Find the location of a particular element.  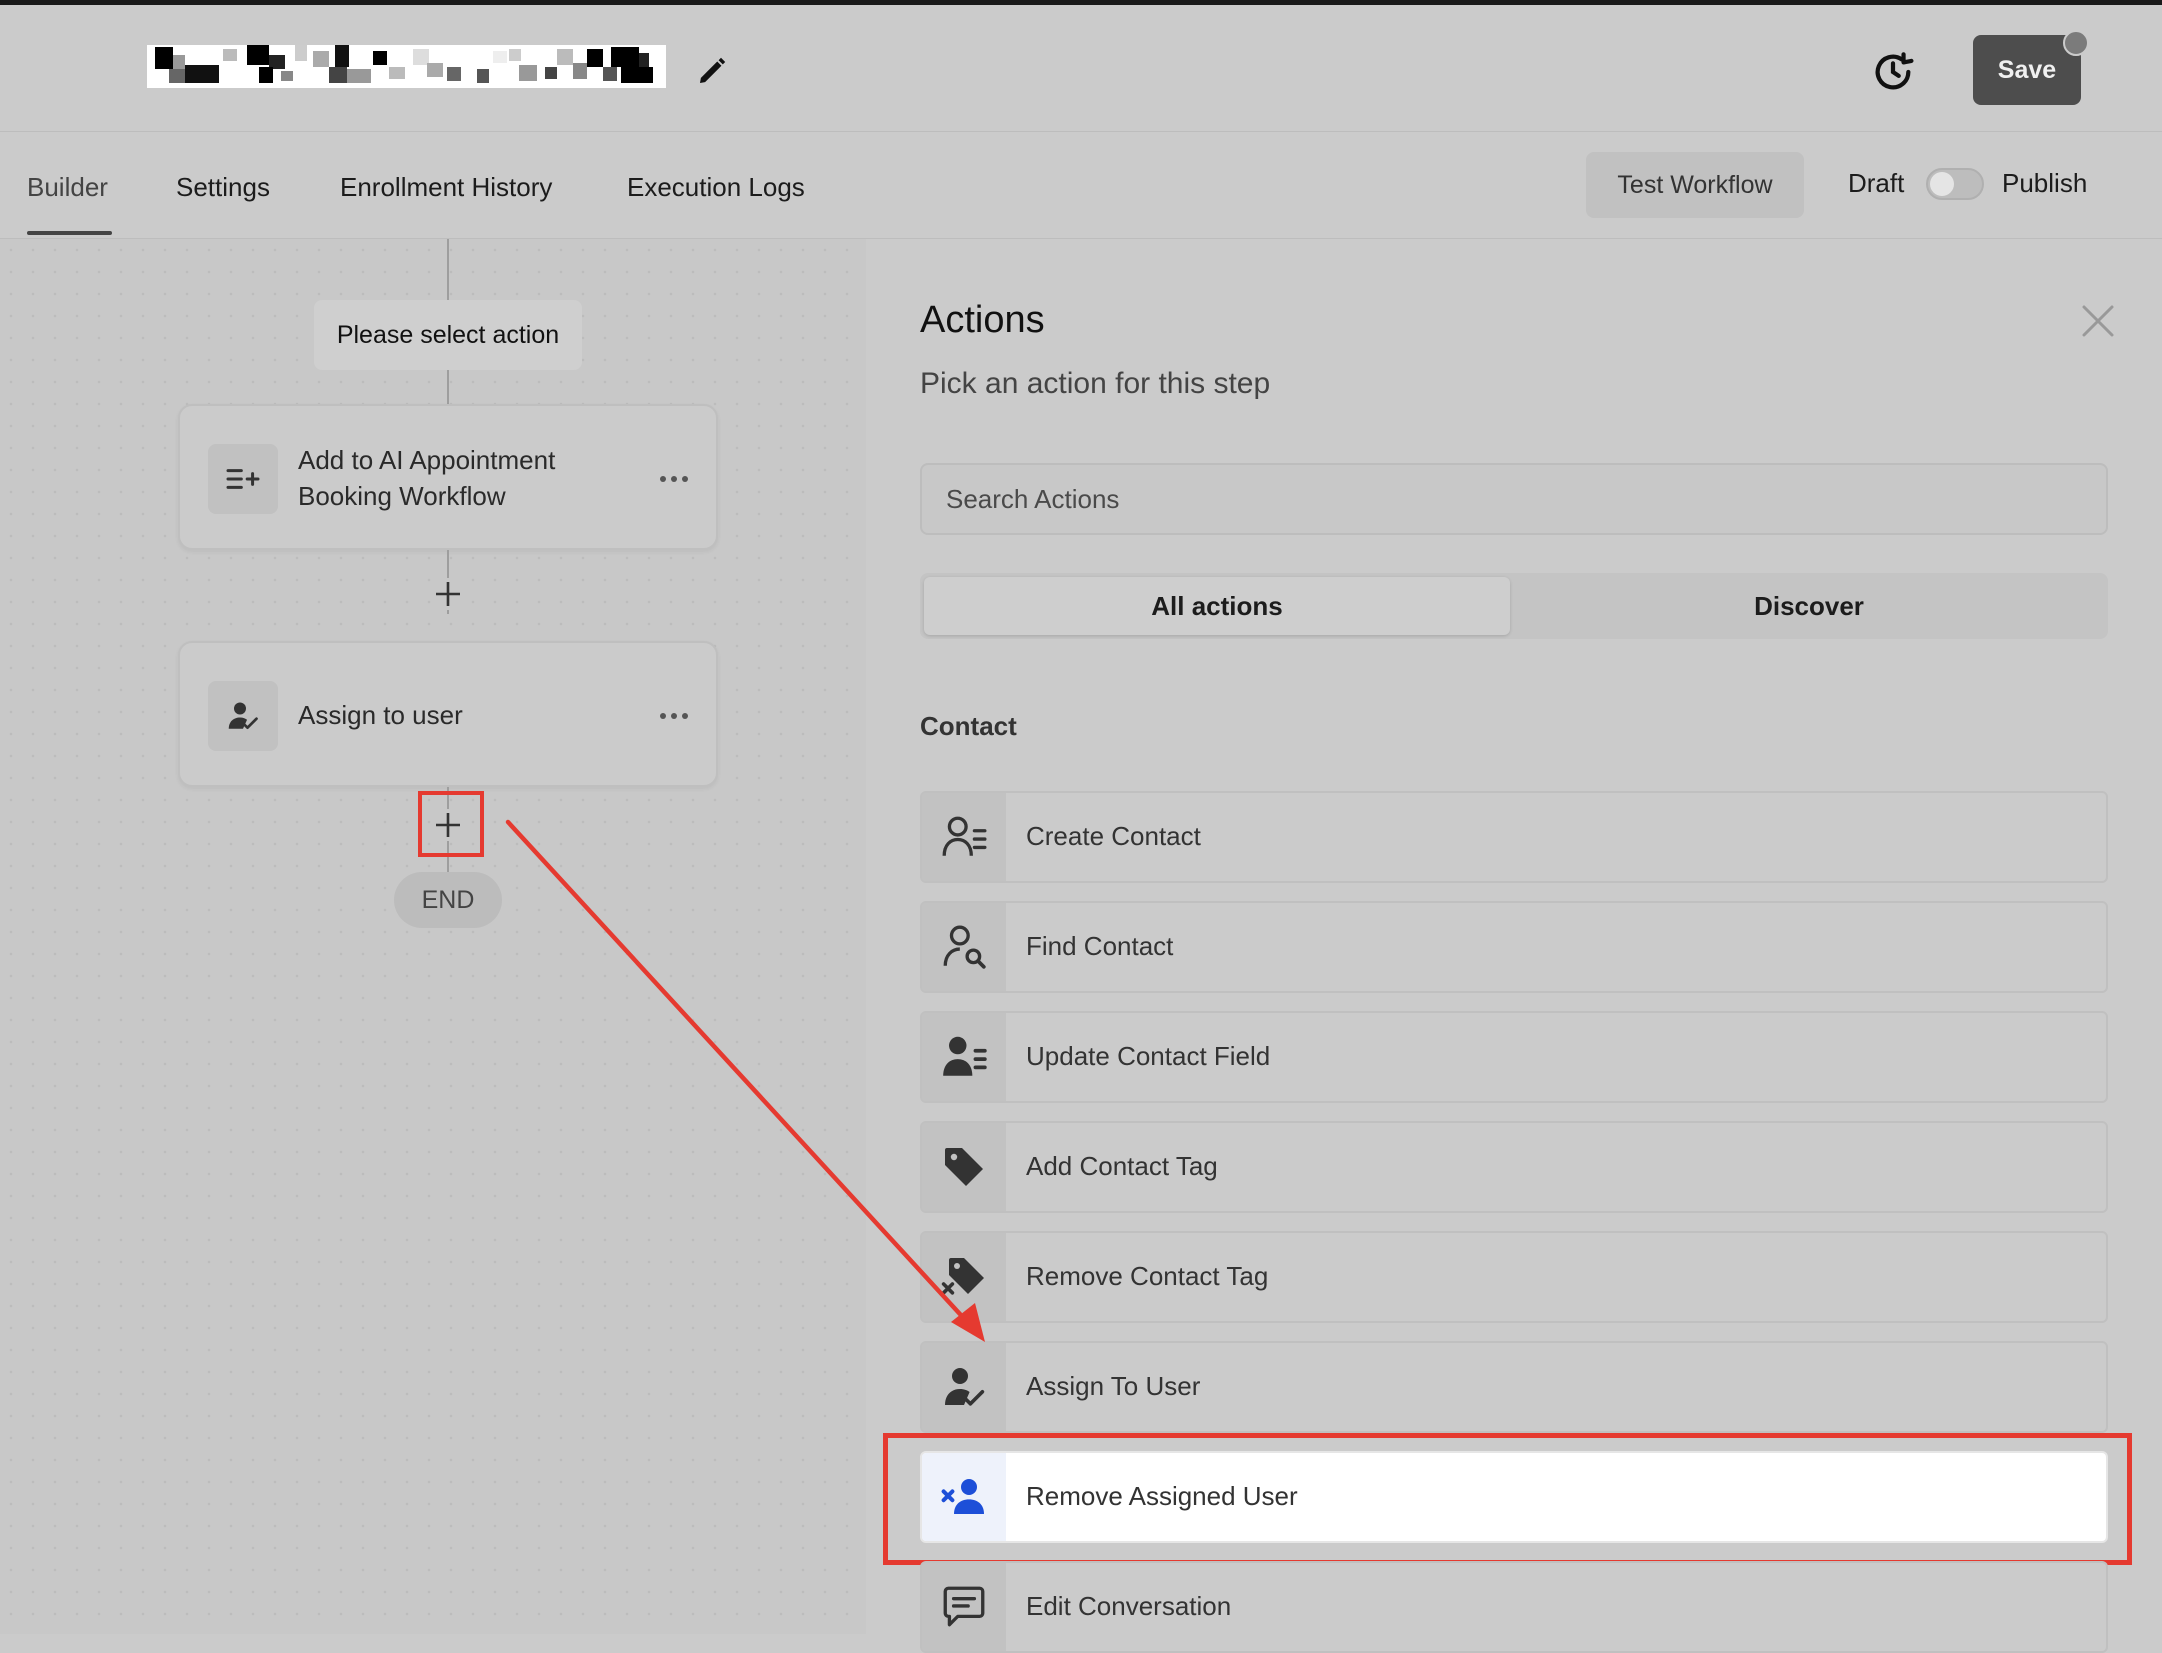

workflow-step-assign-to-user: Assign to user is located at coordinates (448, 714).